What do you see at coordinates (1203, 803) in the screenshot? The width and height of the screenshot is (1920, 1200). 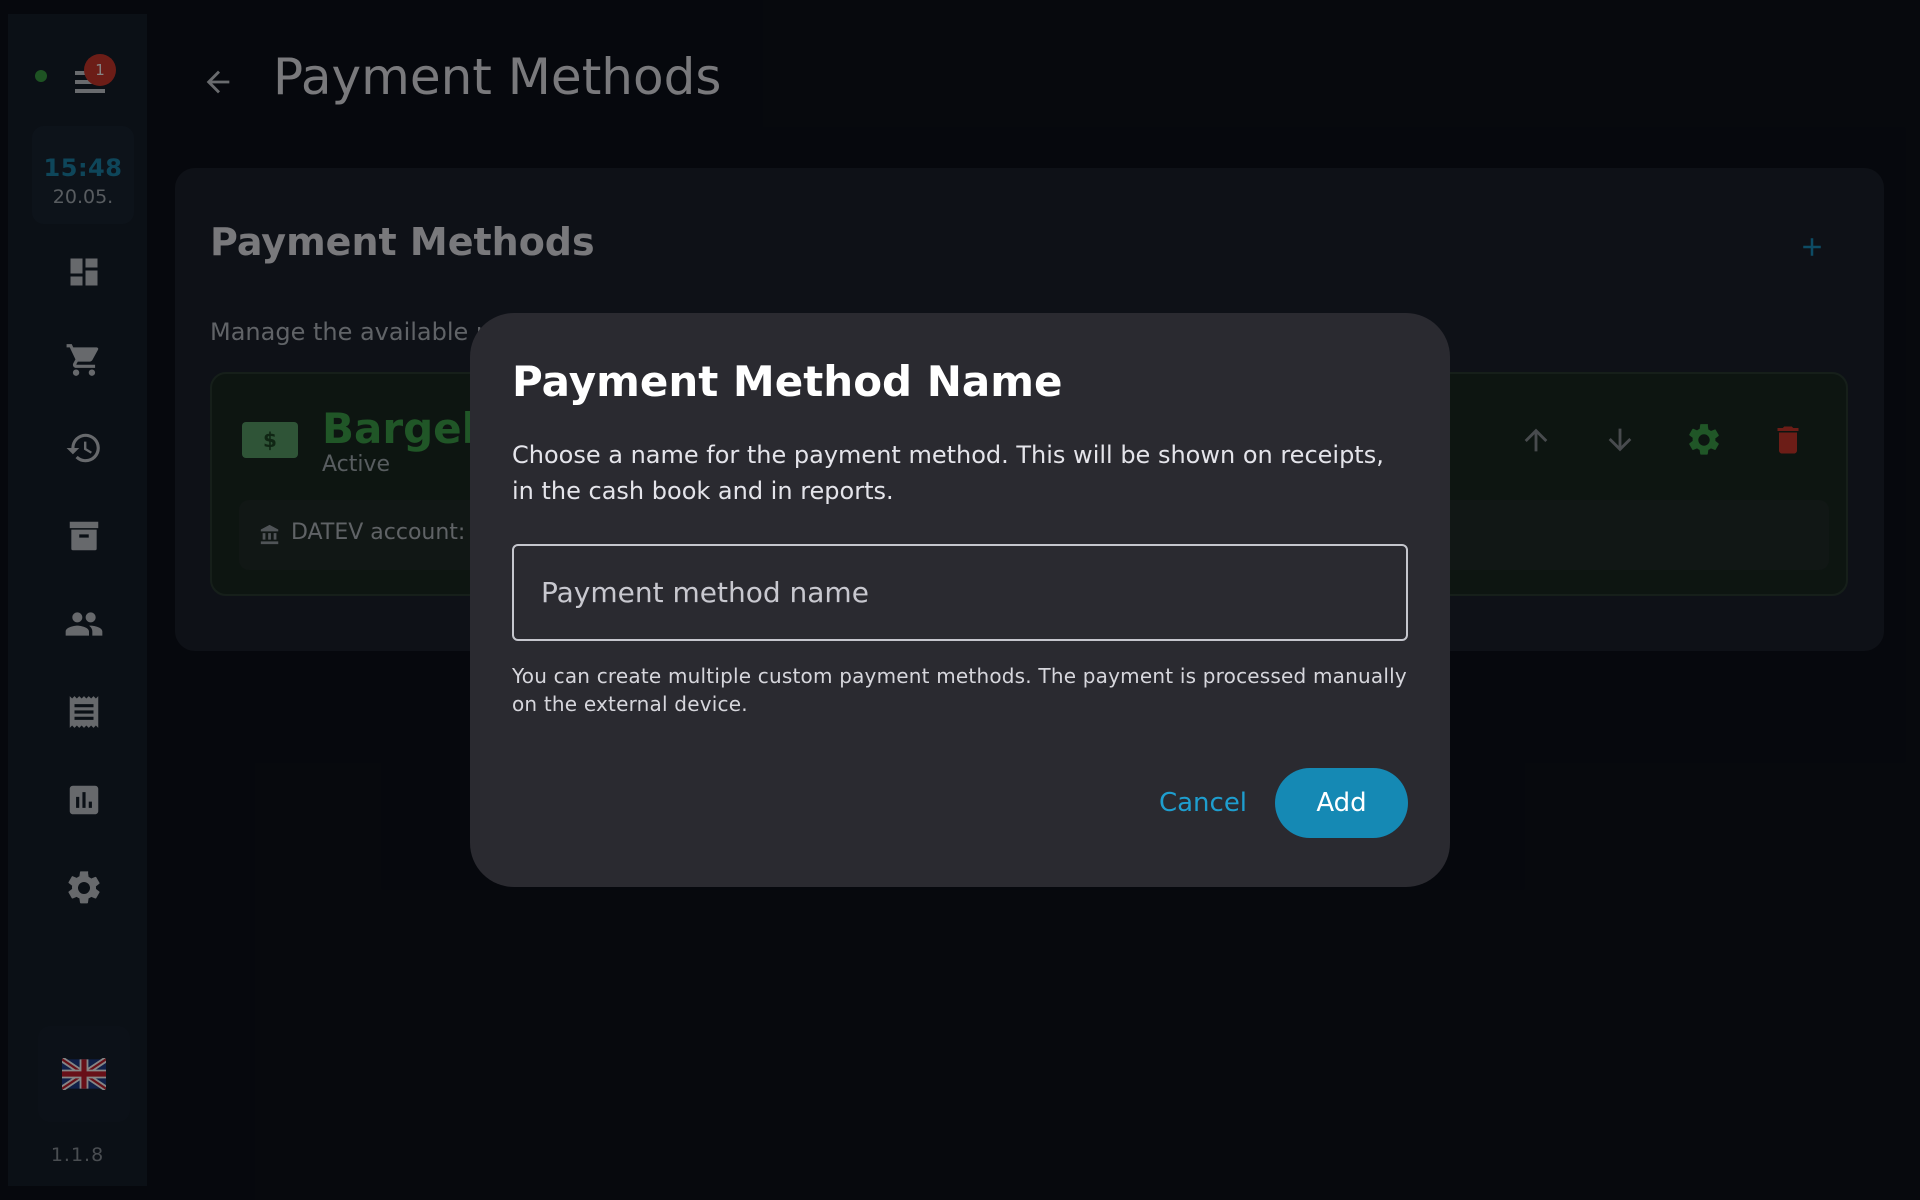 I see `cancel-button: Cancel` at bounding box center [1203, 803].